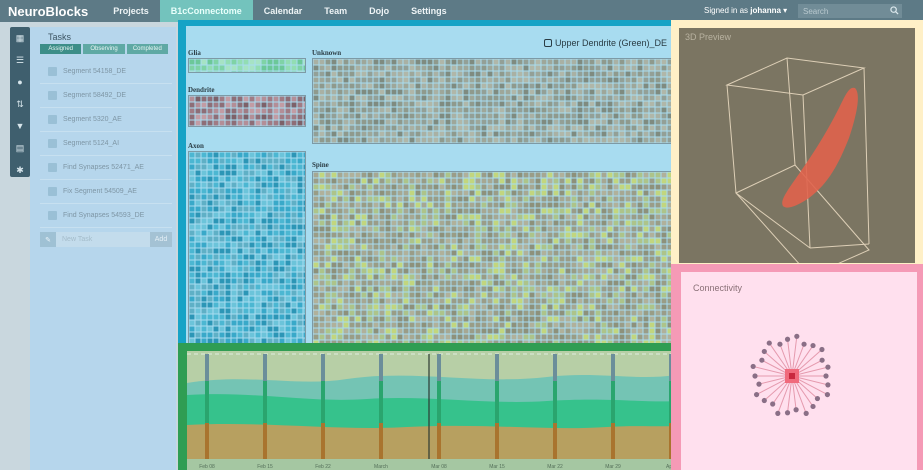 This screenshot has width=923, height=470. Describe the element at coordinates (95, 95) in the screenshot. I see `task-label: Segment 58492_DE` at that location.